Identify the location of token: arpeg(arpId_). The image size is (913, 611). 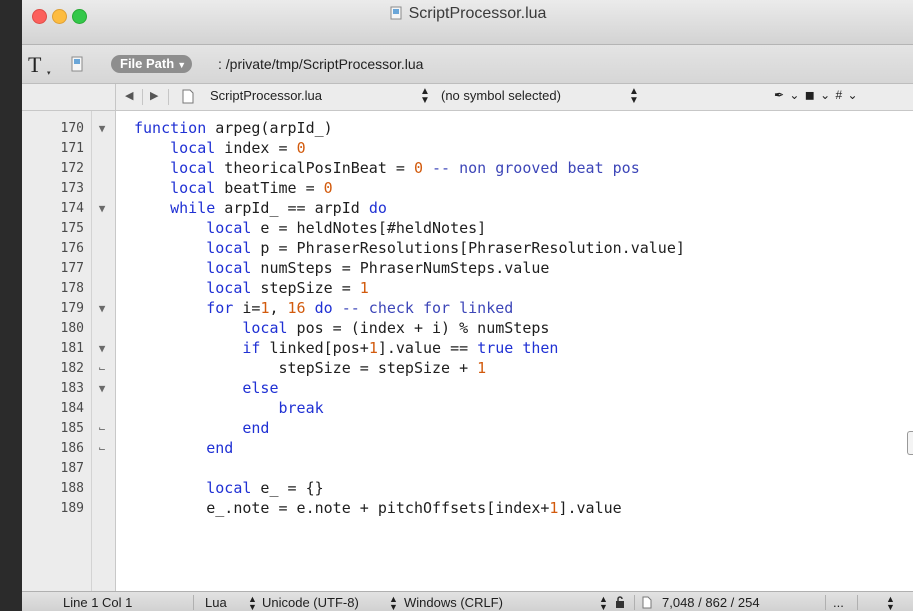
(269, 128).